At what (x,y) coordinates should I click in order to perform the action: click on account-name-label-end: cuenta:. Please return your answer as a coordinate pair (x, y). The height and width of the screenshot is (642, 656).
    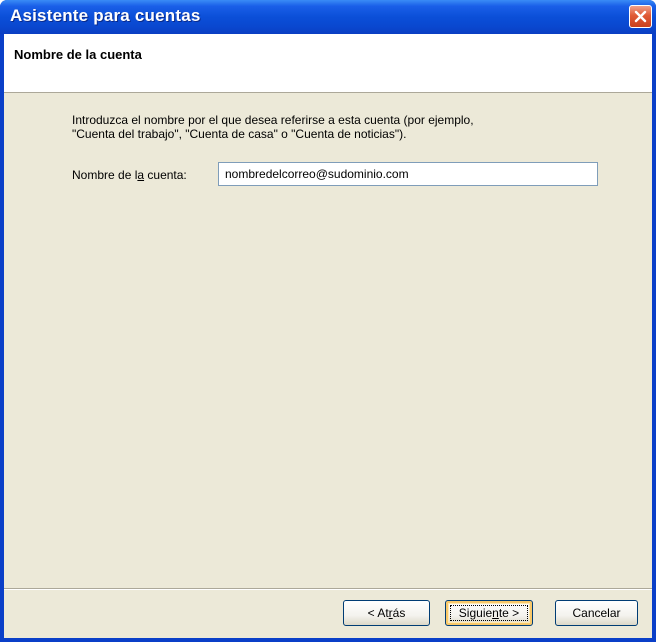
    Looking at the image, I should click on (165, 175).